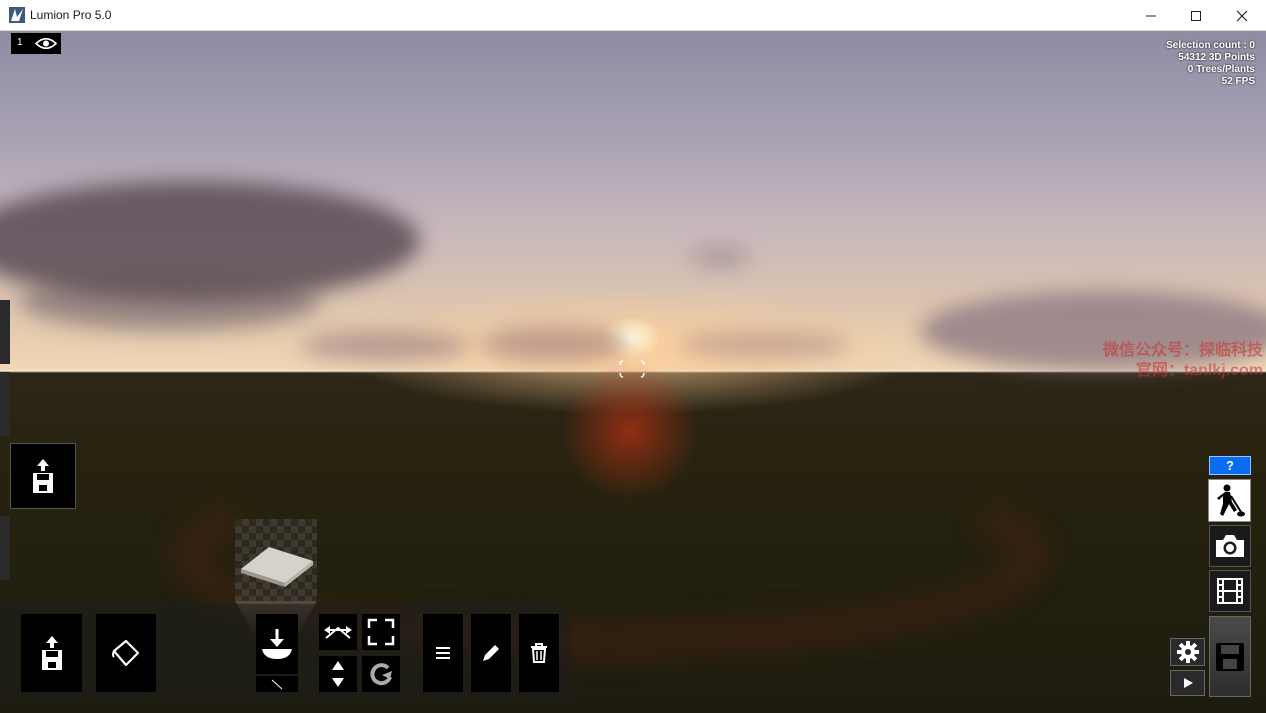 The image size is (1266, 713). I want to click on maximize-icon, so click(1196, 15).